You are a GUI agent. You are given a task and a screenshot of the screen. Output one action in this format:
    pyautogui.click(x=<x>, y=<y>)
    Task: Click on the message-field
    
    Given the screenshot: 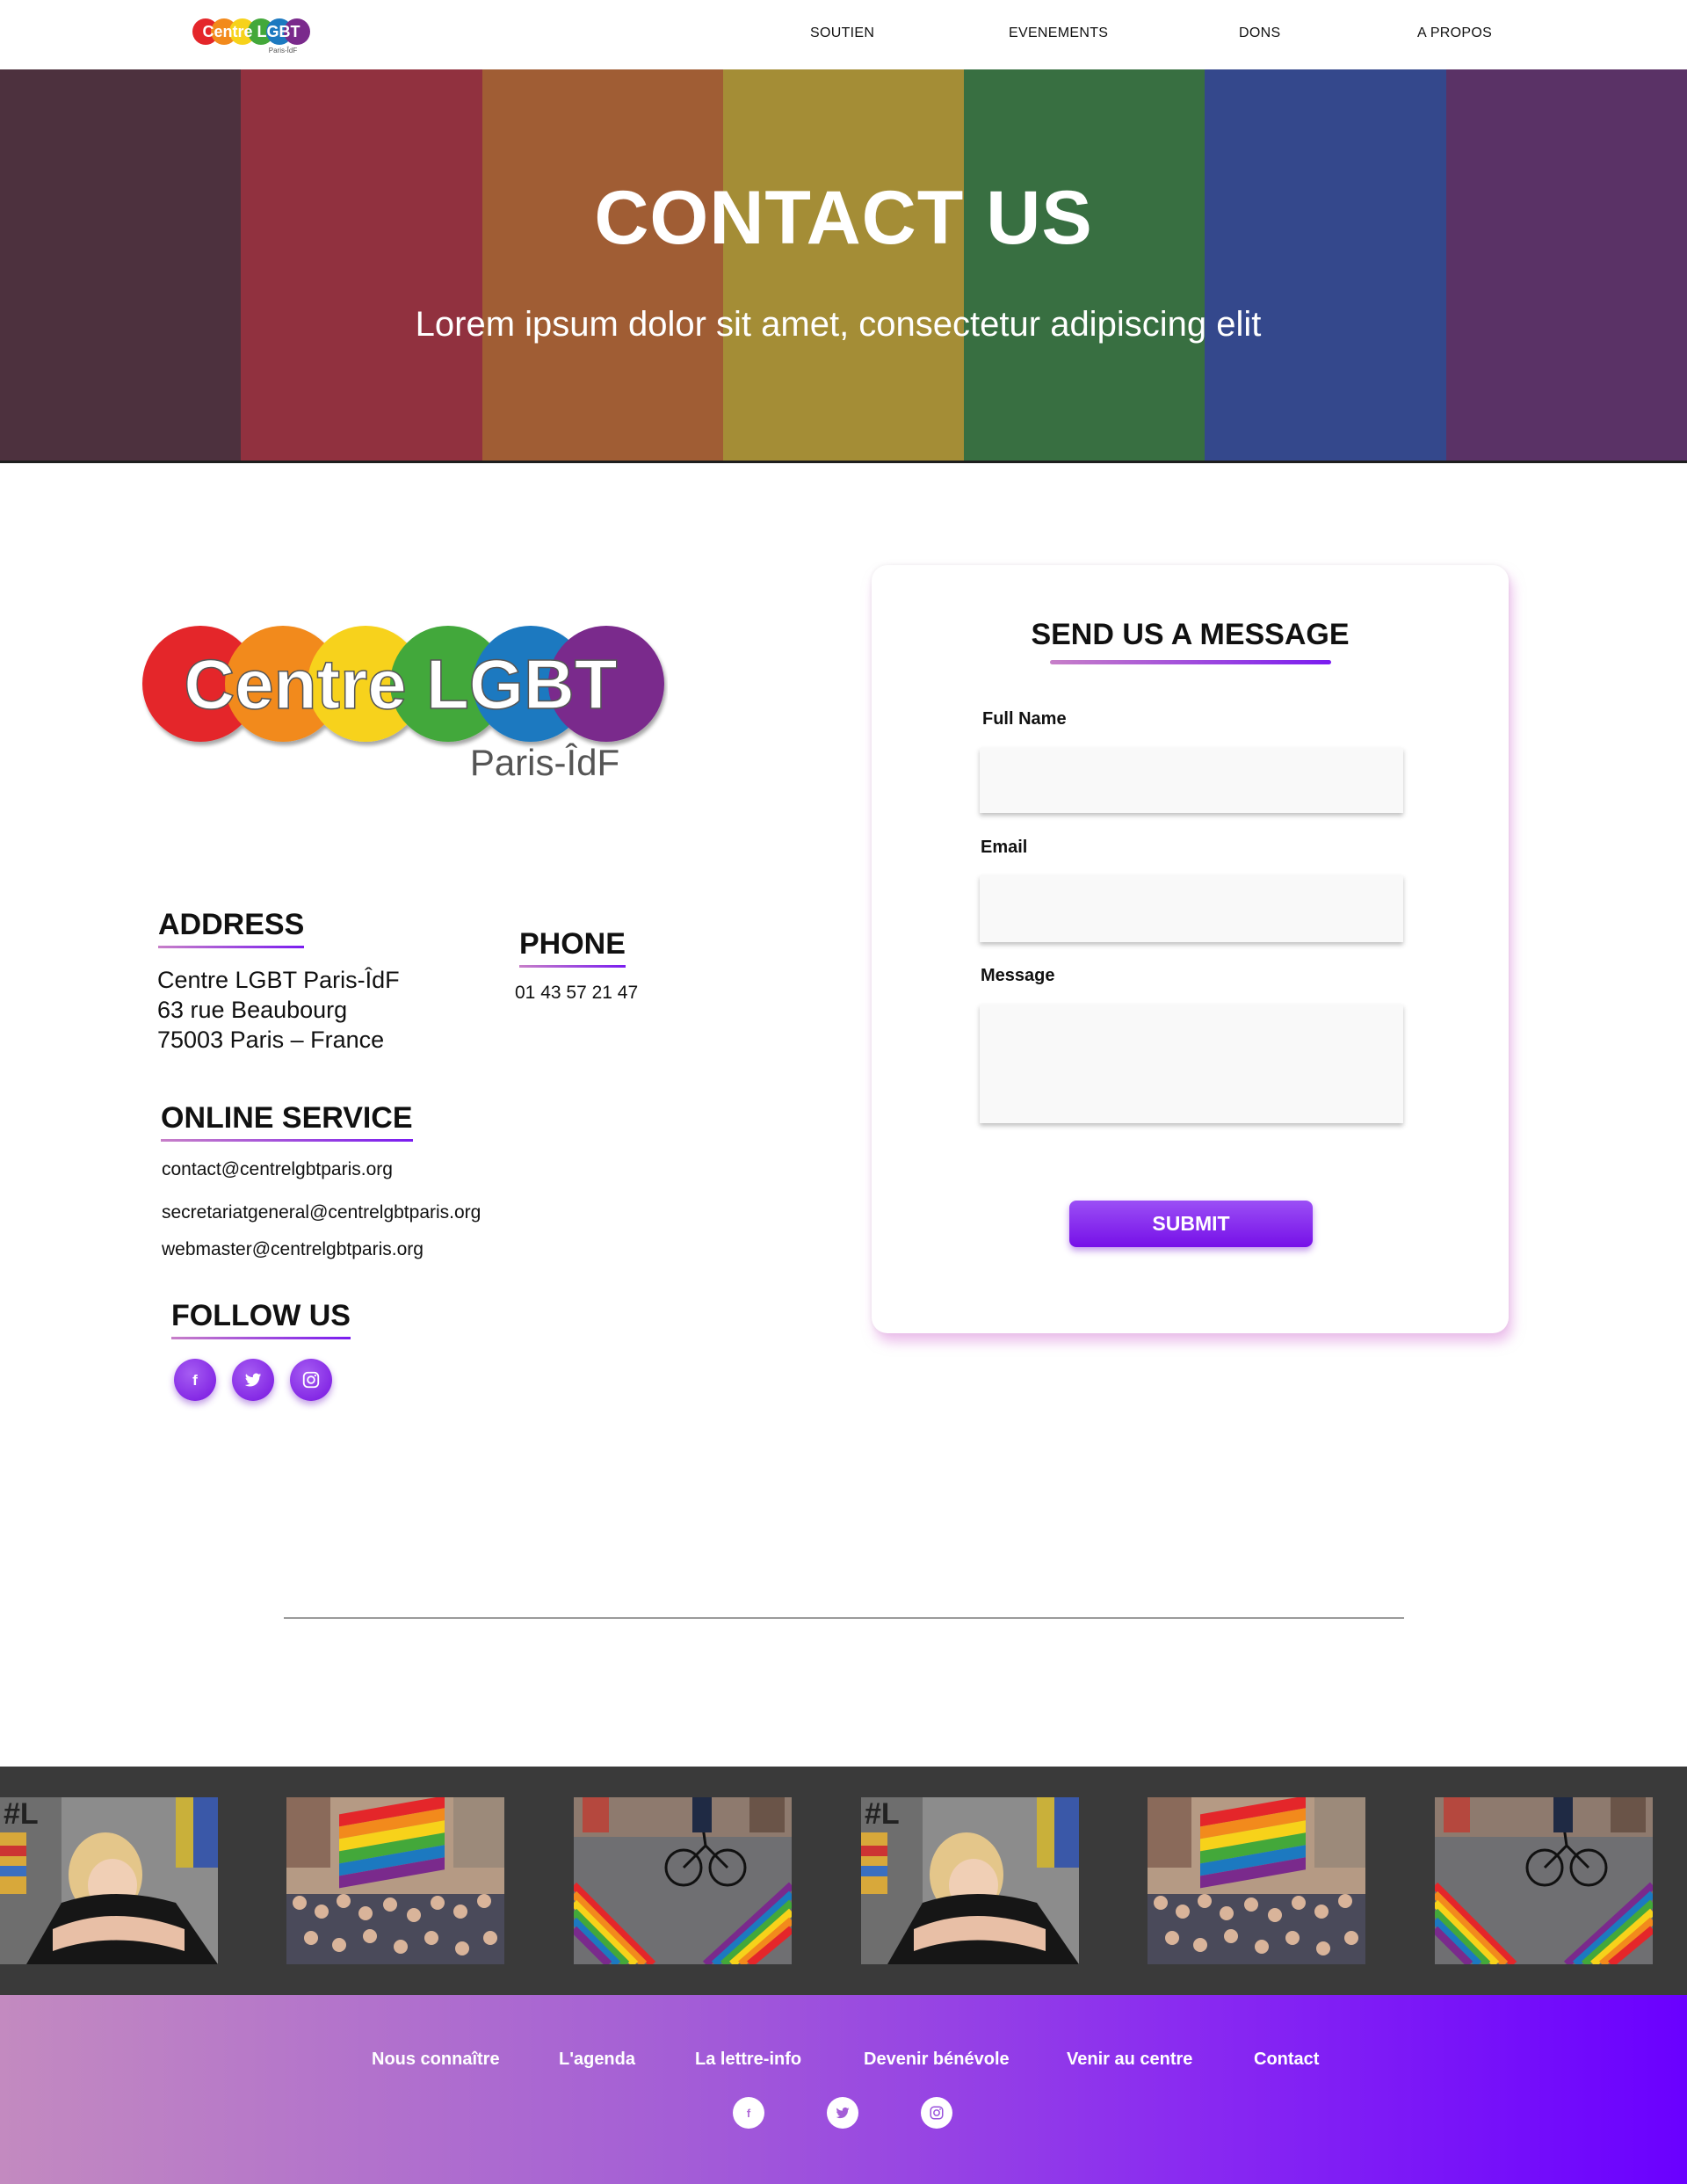 What is the action you would take?
    pyautogui.click(x=1191, y=1064)
    